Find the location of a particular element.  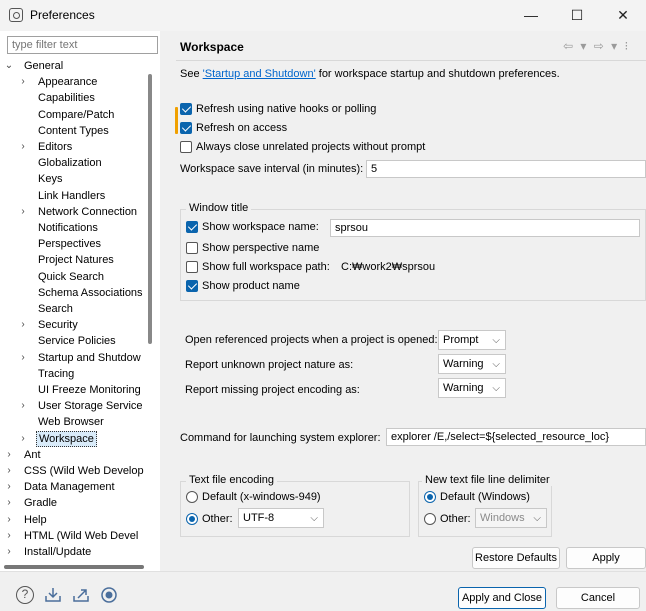

show-product-checkbox is located at coordinates (192, 286).